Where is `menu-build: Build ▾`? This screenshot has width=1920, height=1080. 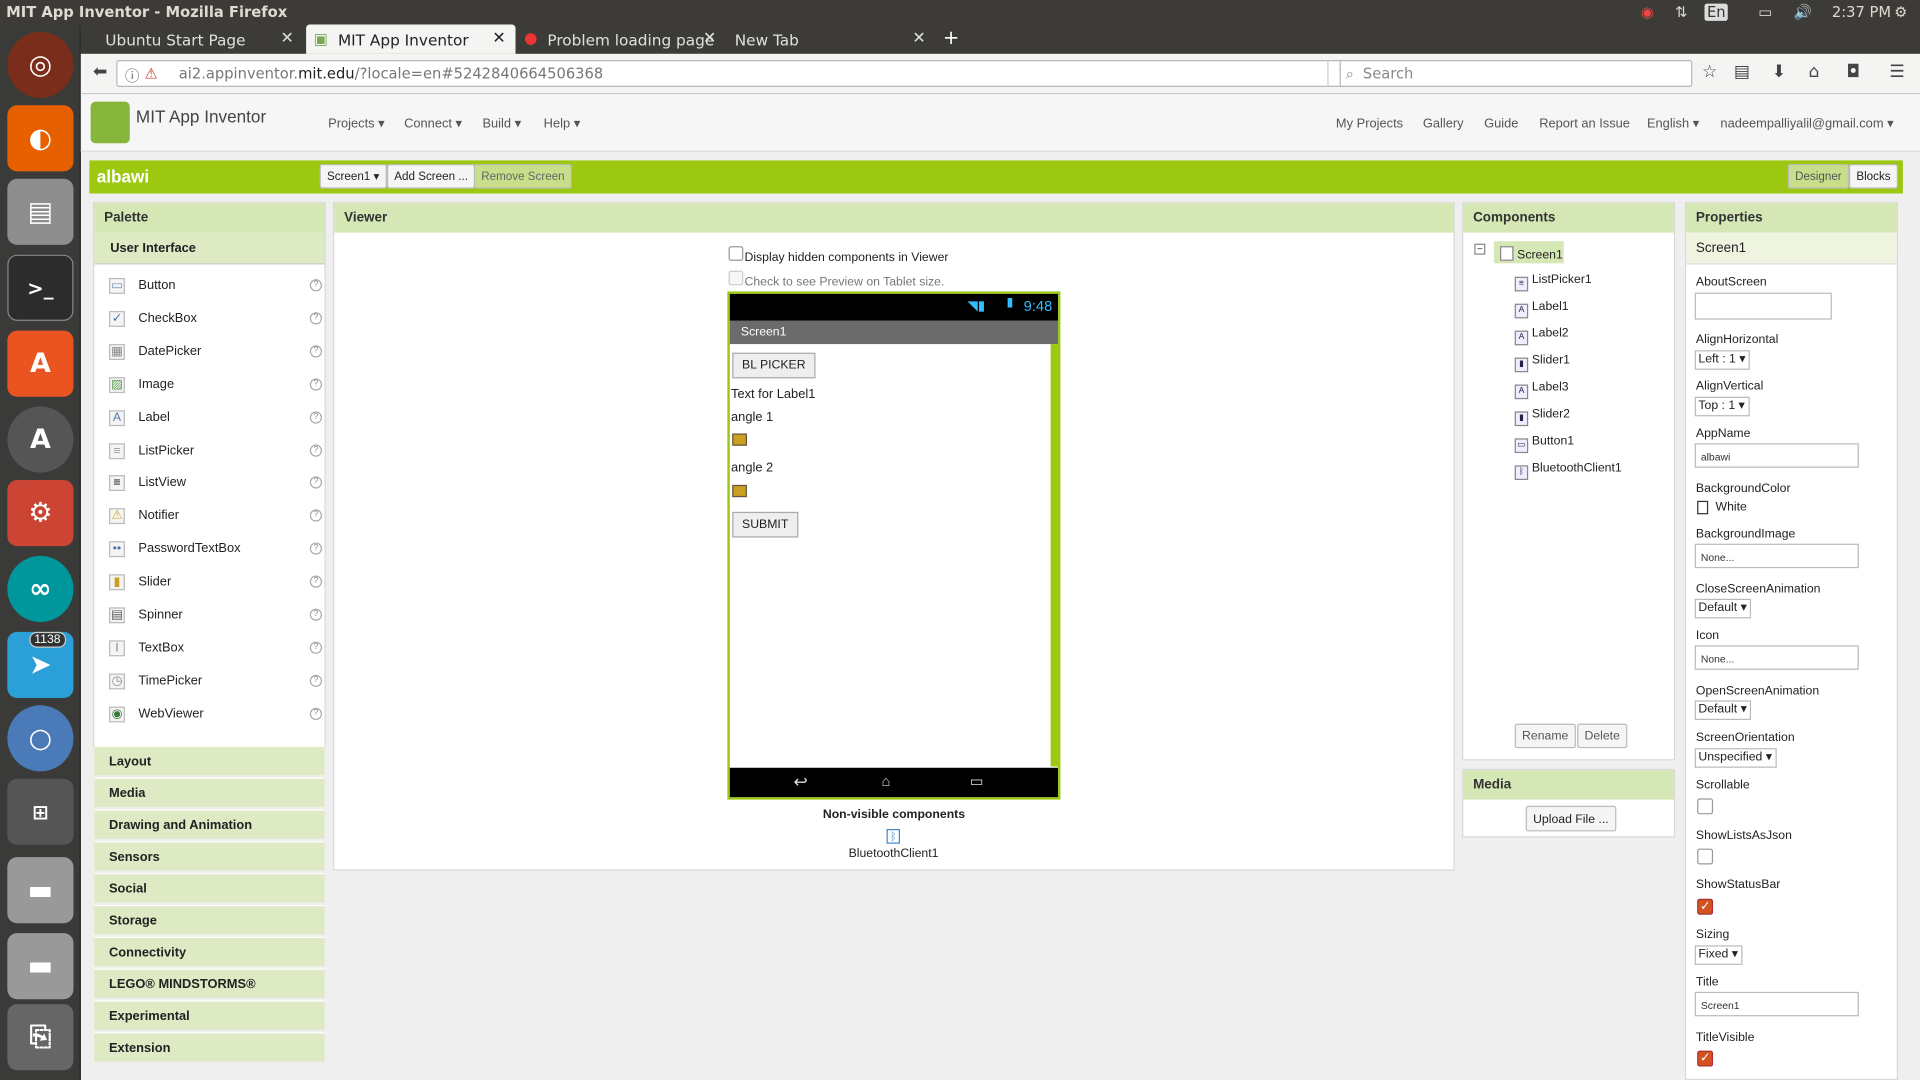 menu-build: Build ▾ is located at coordinates (501, 123).